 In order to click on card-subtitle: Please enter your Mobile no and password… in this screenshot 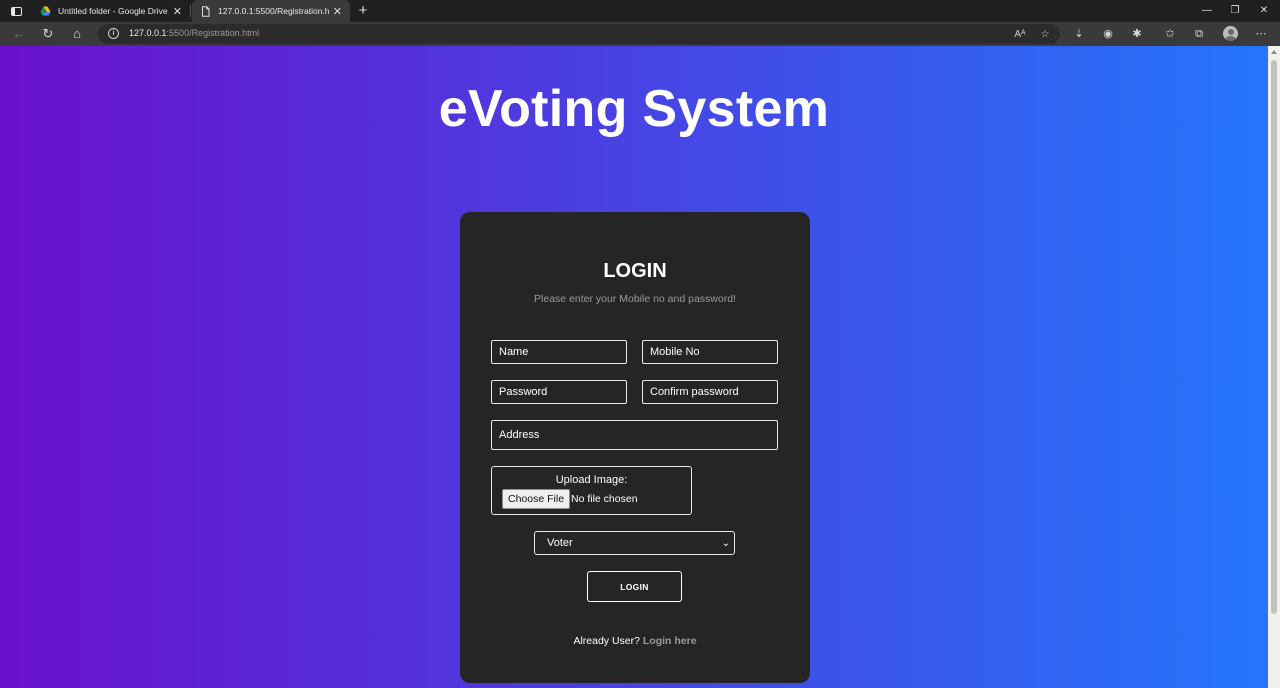, I will do `click(635, 299)`.